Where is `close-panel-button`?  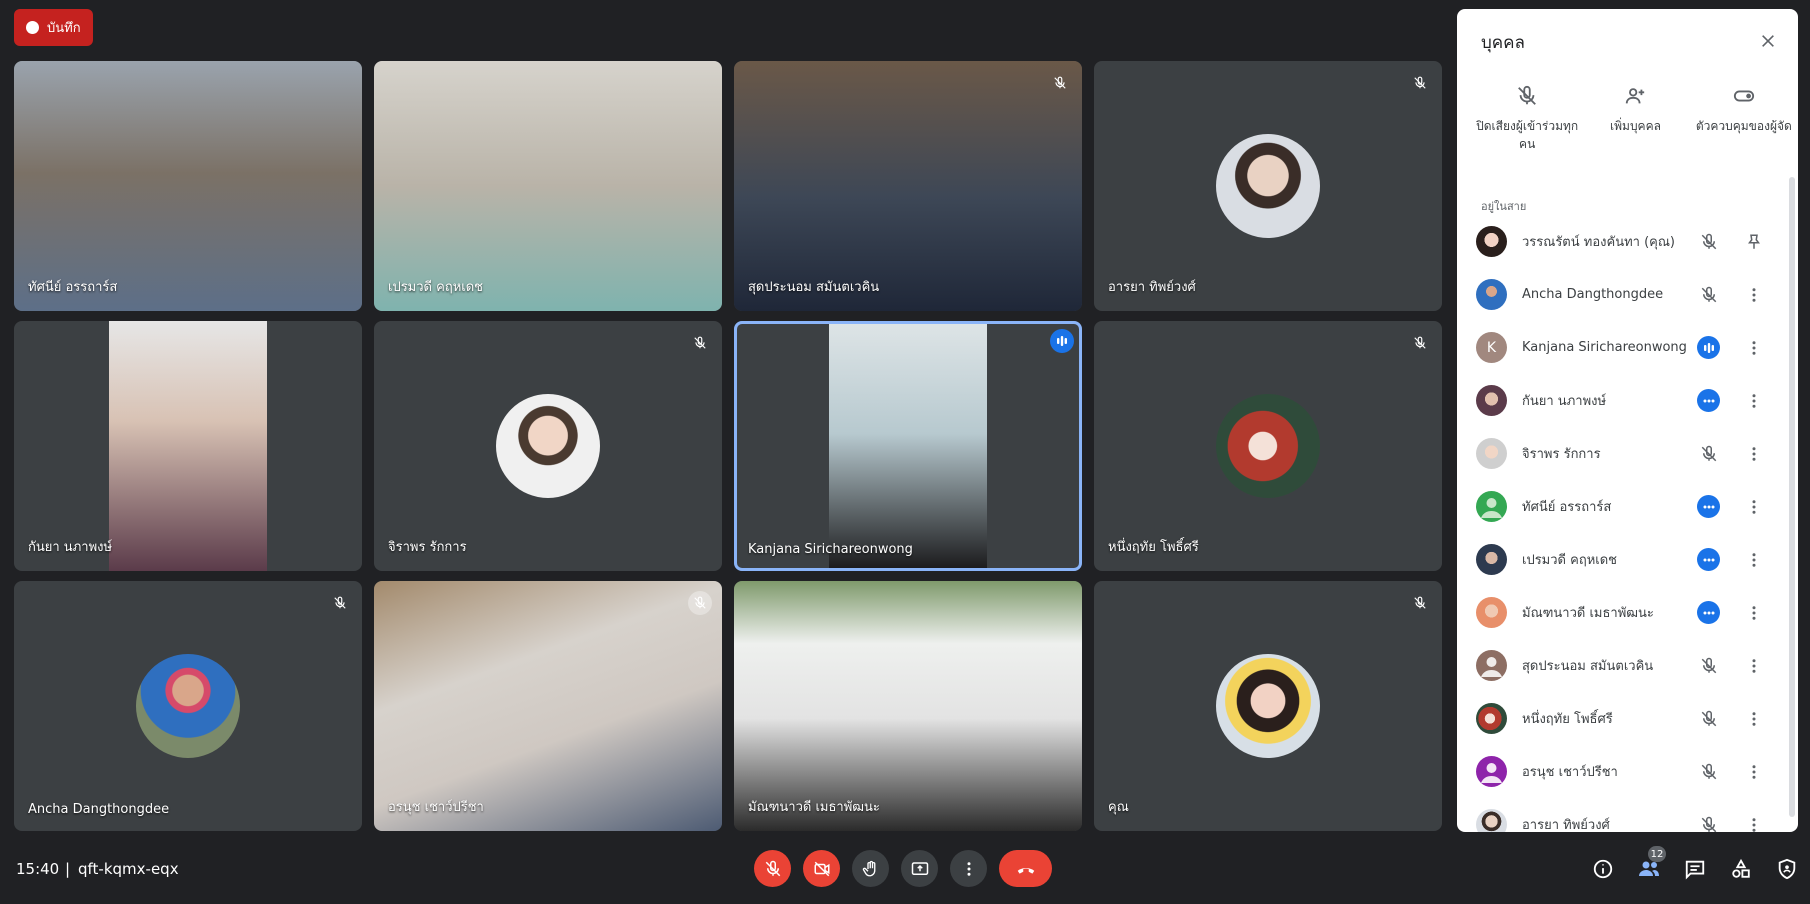
close-panel-button is located at coordinates (1768, 41).